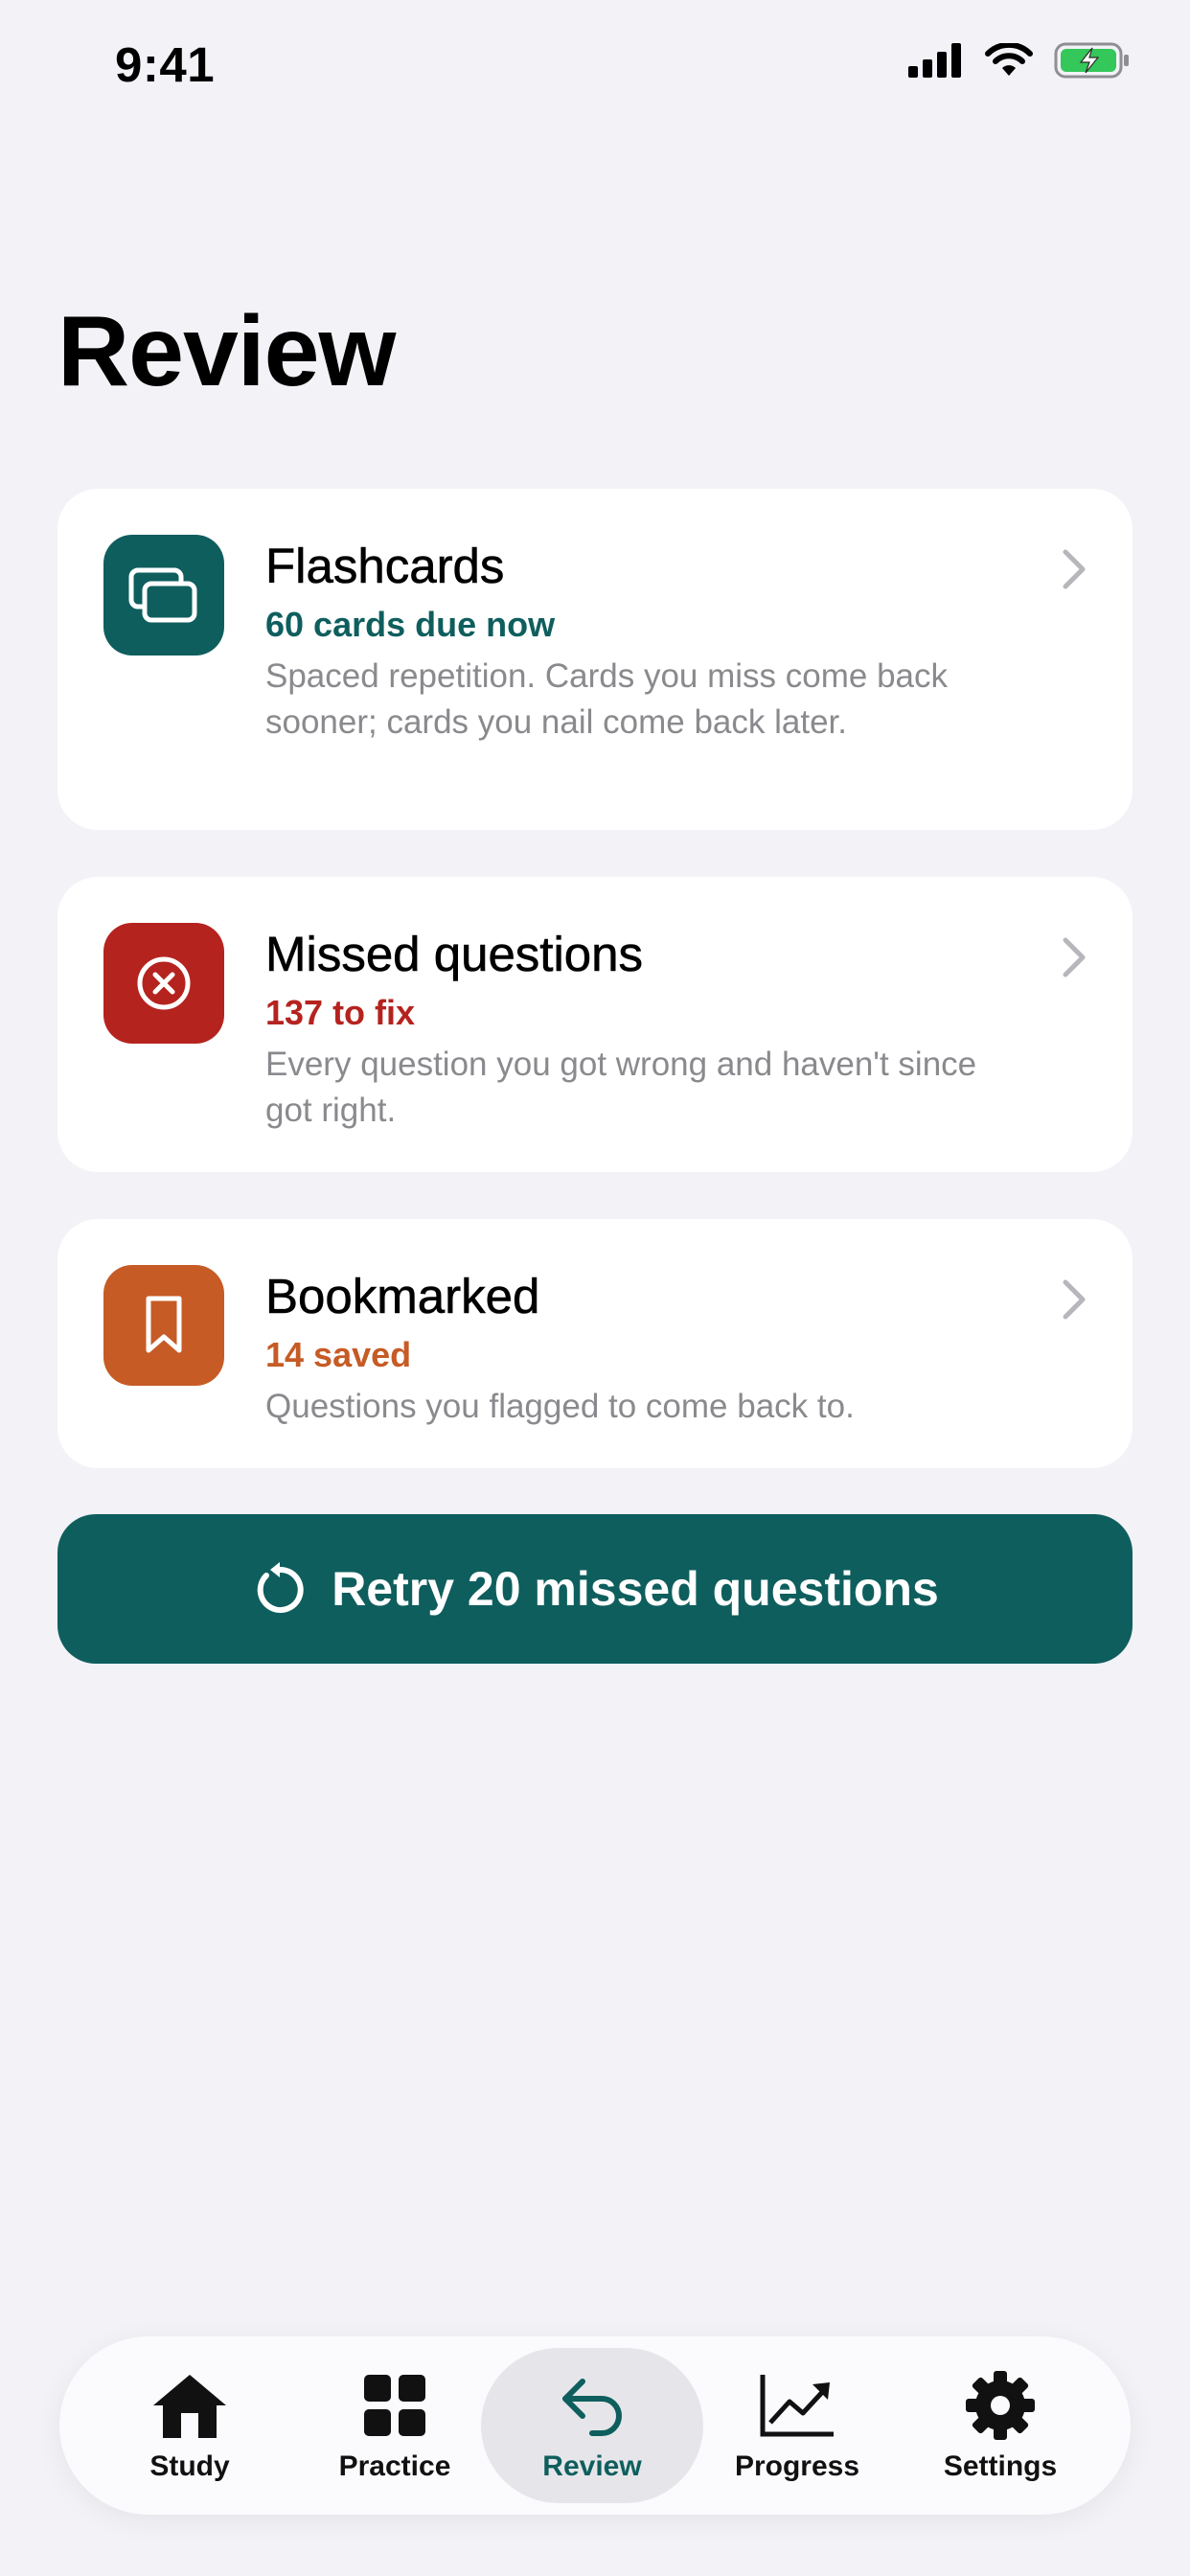  I want to click on tab-review: Review, so click(592, 2425).